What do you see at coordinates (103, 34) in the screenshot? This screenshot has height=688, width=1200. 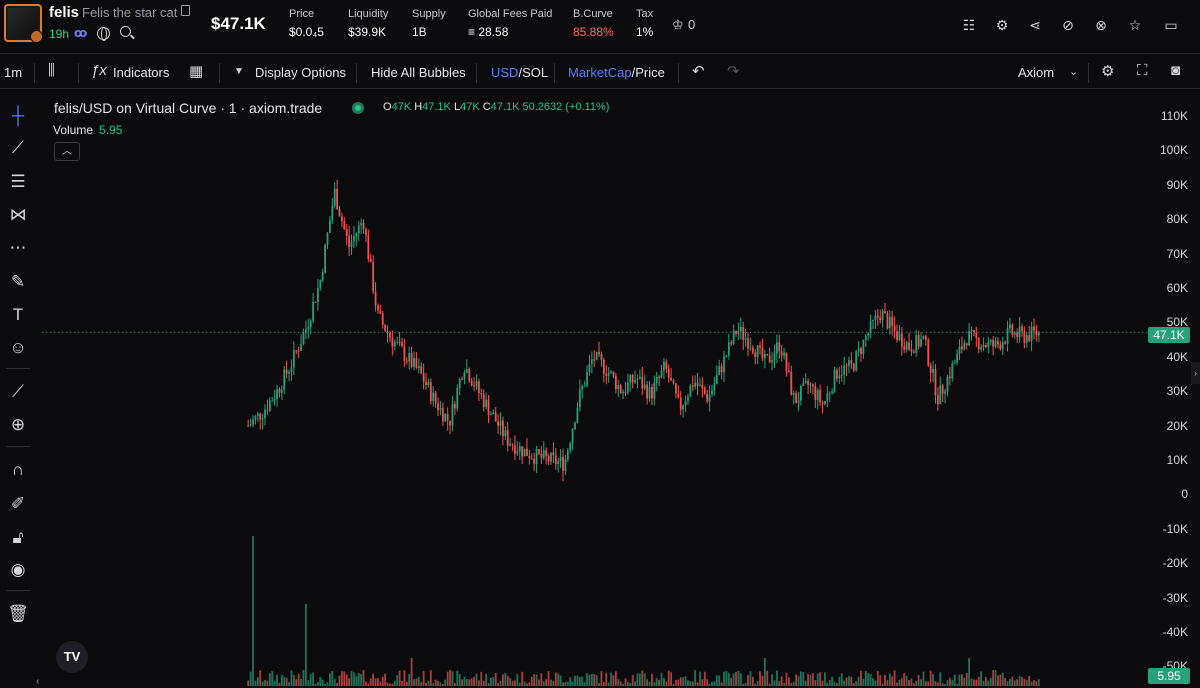 I see `globe-icon` at bounding box center [103, 34].